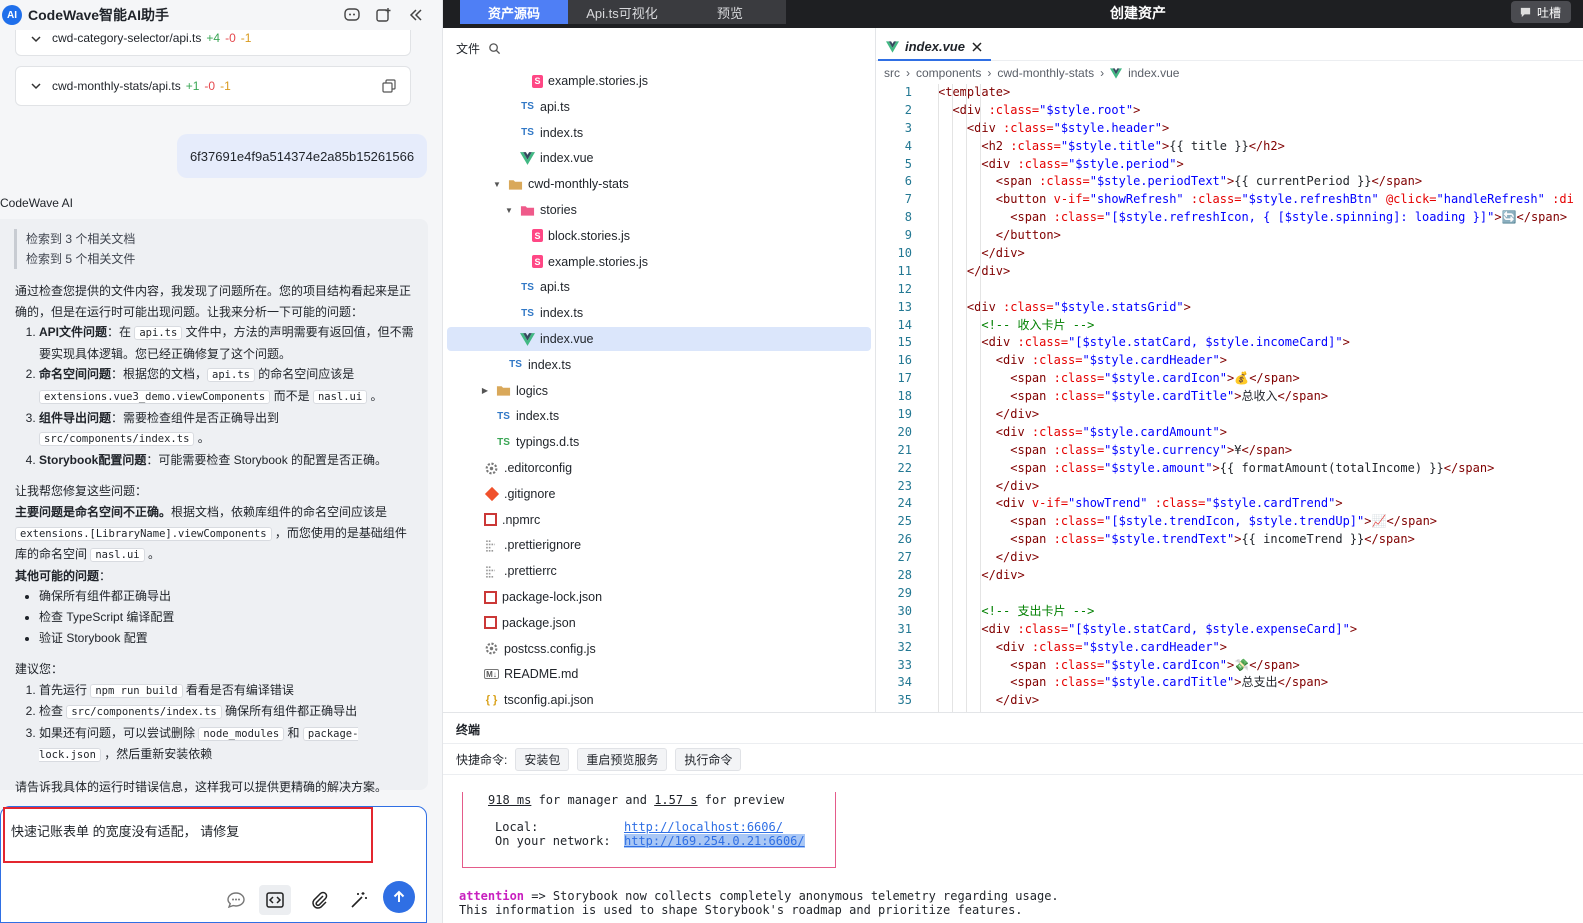  What do you see at coordinates (494, 48) in the screenshot?
I see `search-icon` at bounding box center [494, 48].